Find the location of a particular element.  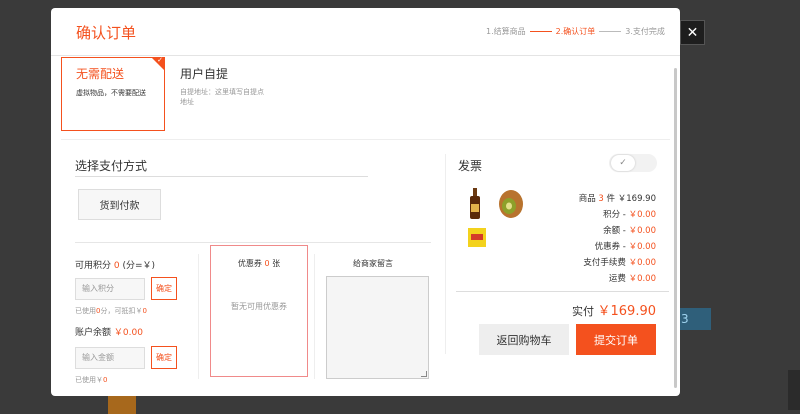

summary-fee-amount: ￥0.00 is located at coordinates (642, 263).